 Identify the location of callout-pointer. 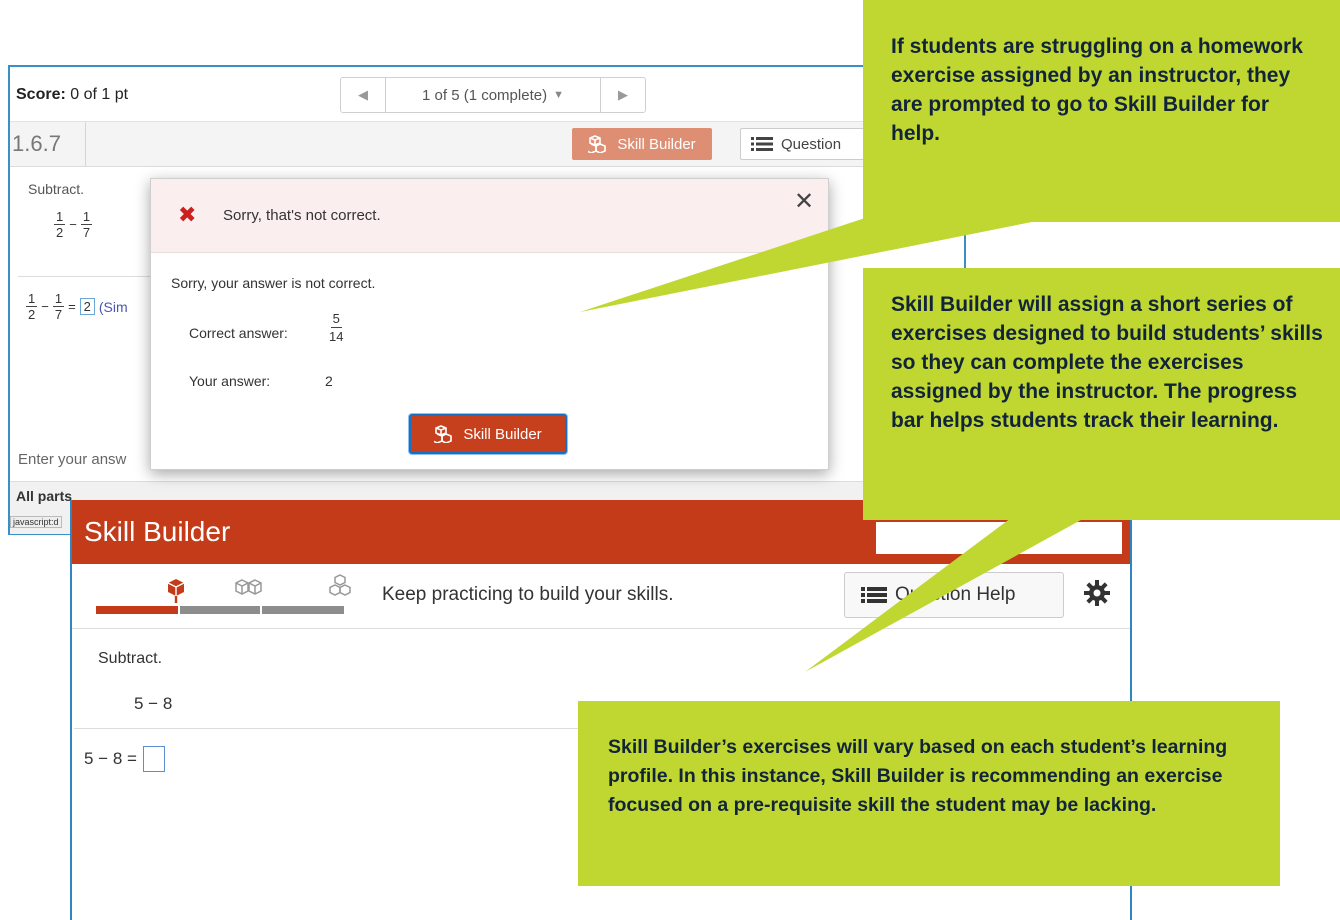
(947, 586).